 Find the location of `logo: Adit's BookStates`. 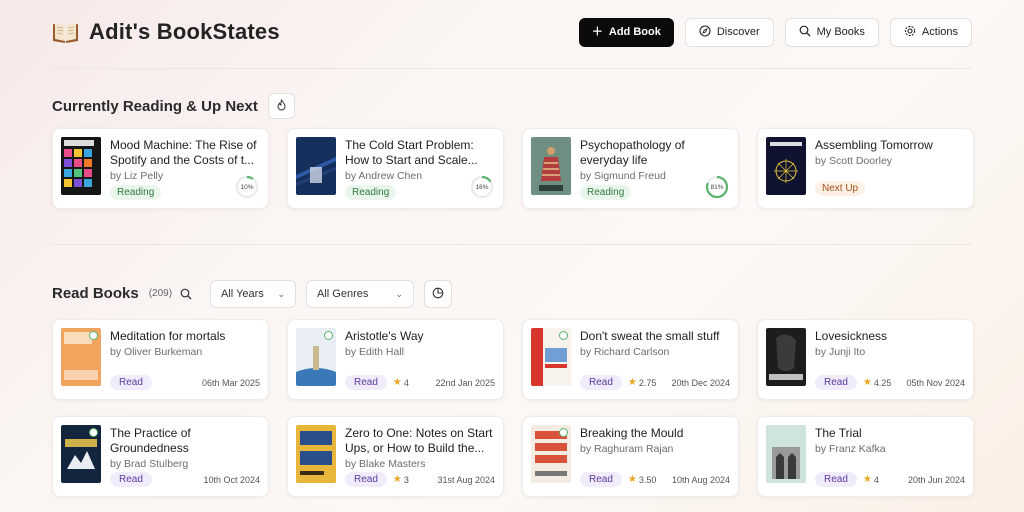

logo: Adit's BookStates is located at coordinates (166, 32).